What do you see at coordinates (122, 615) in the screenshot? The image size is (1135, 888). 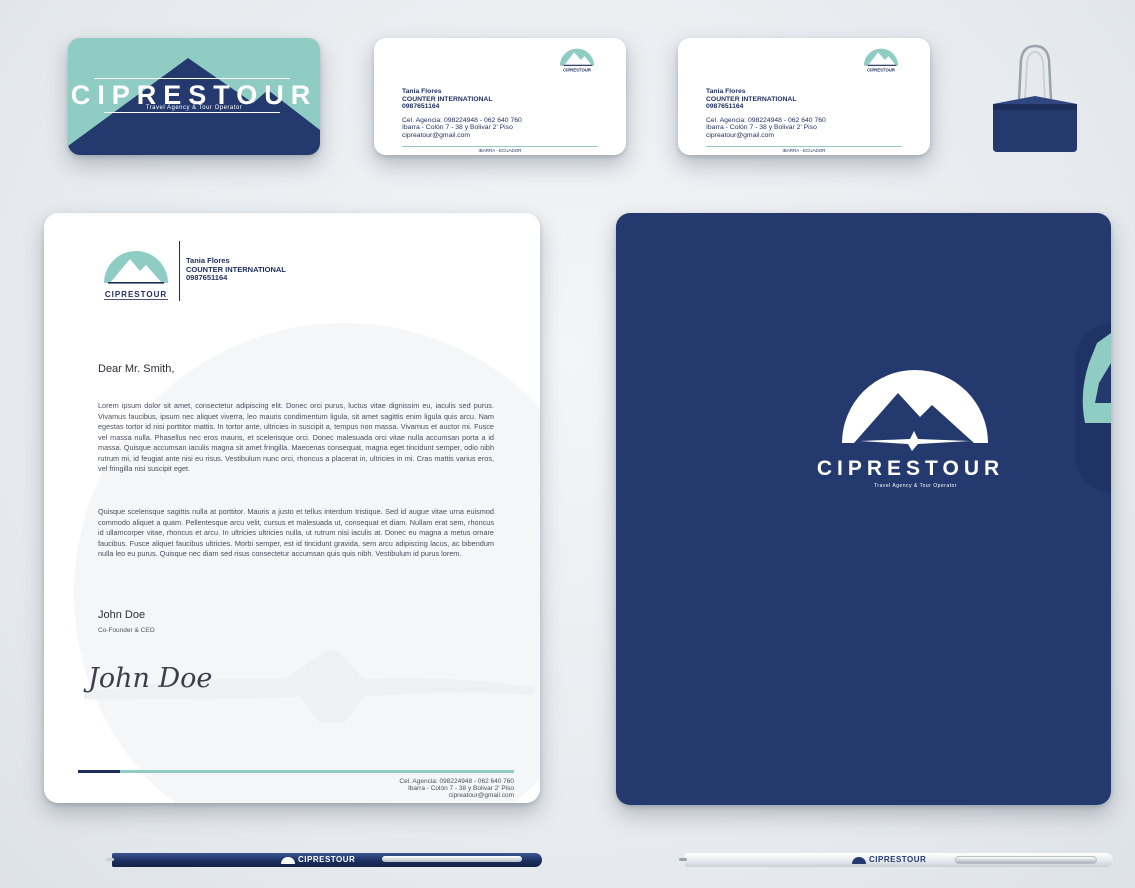 I see `signer-name: John Doe` at bounding box center [122, 615].